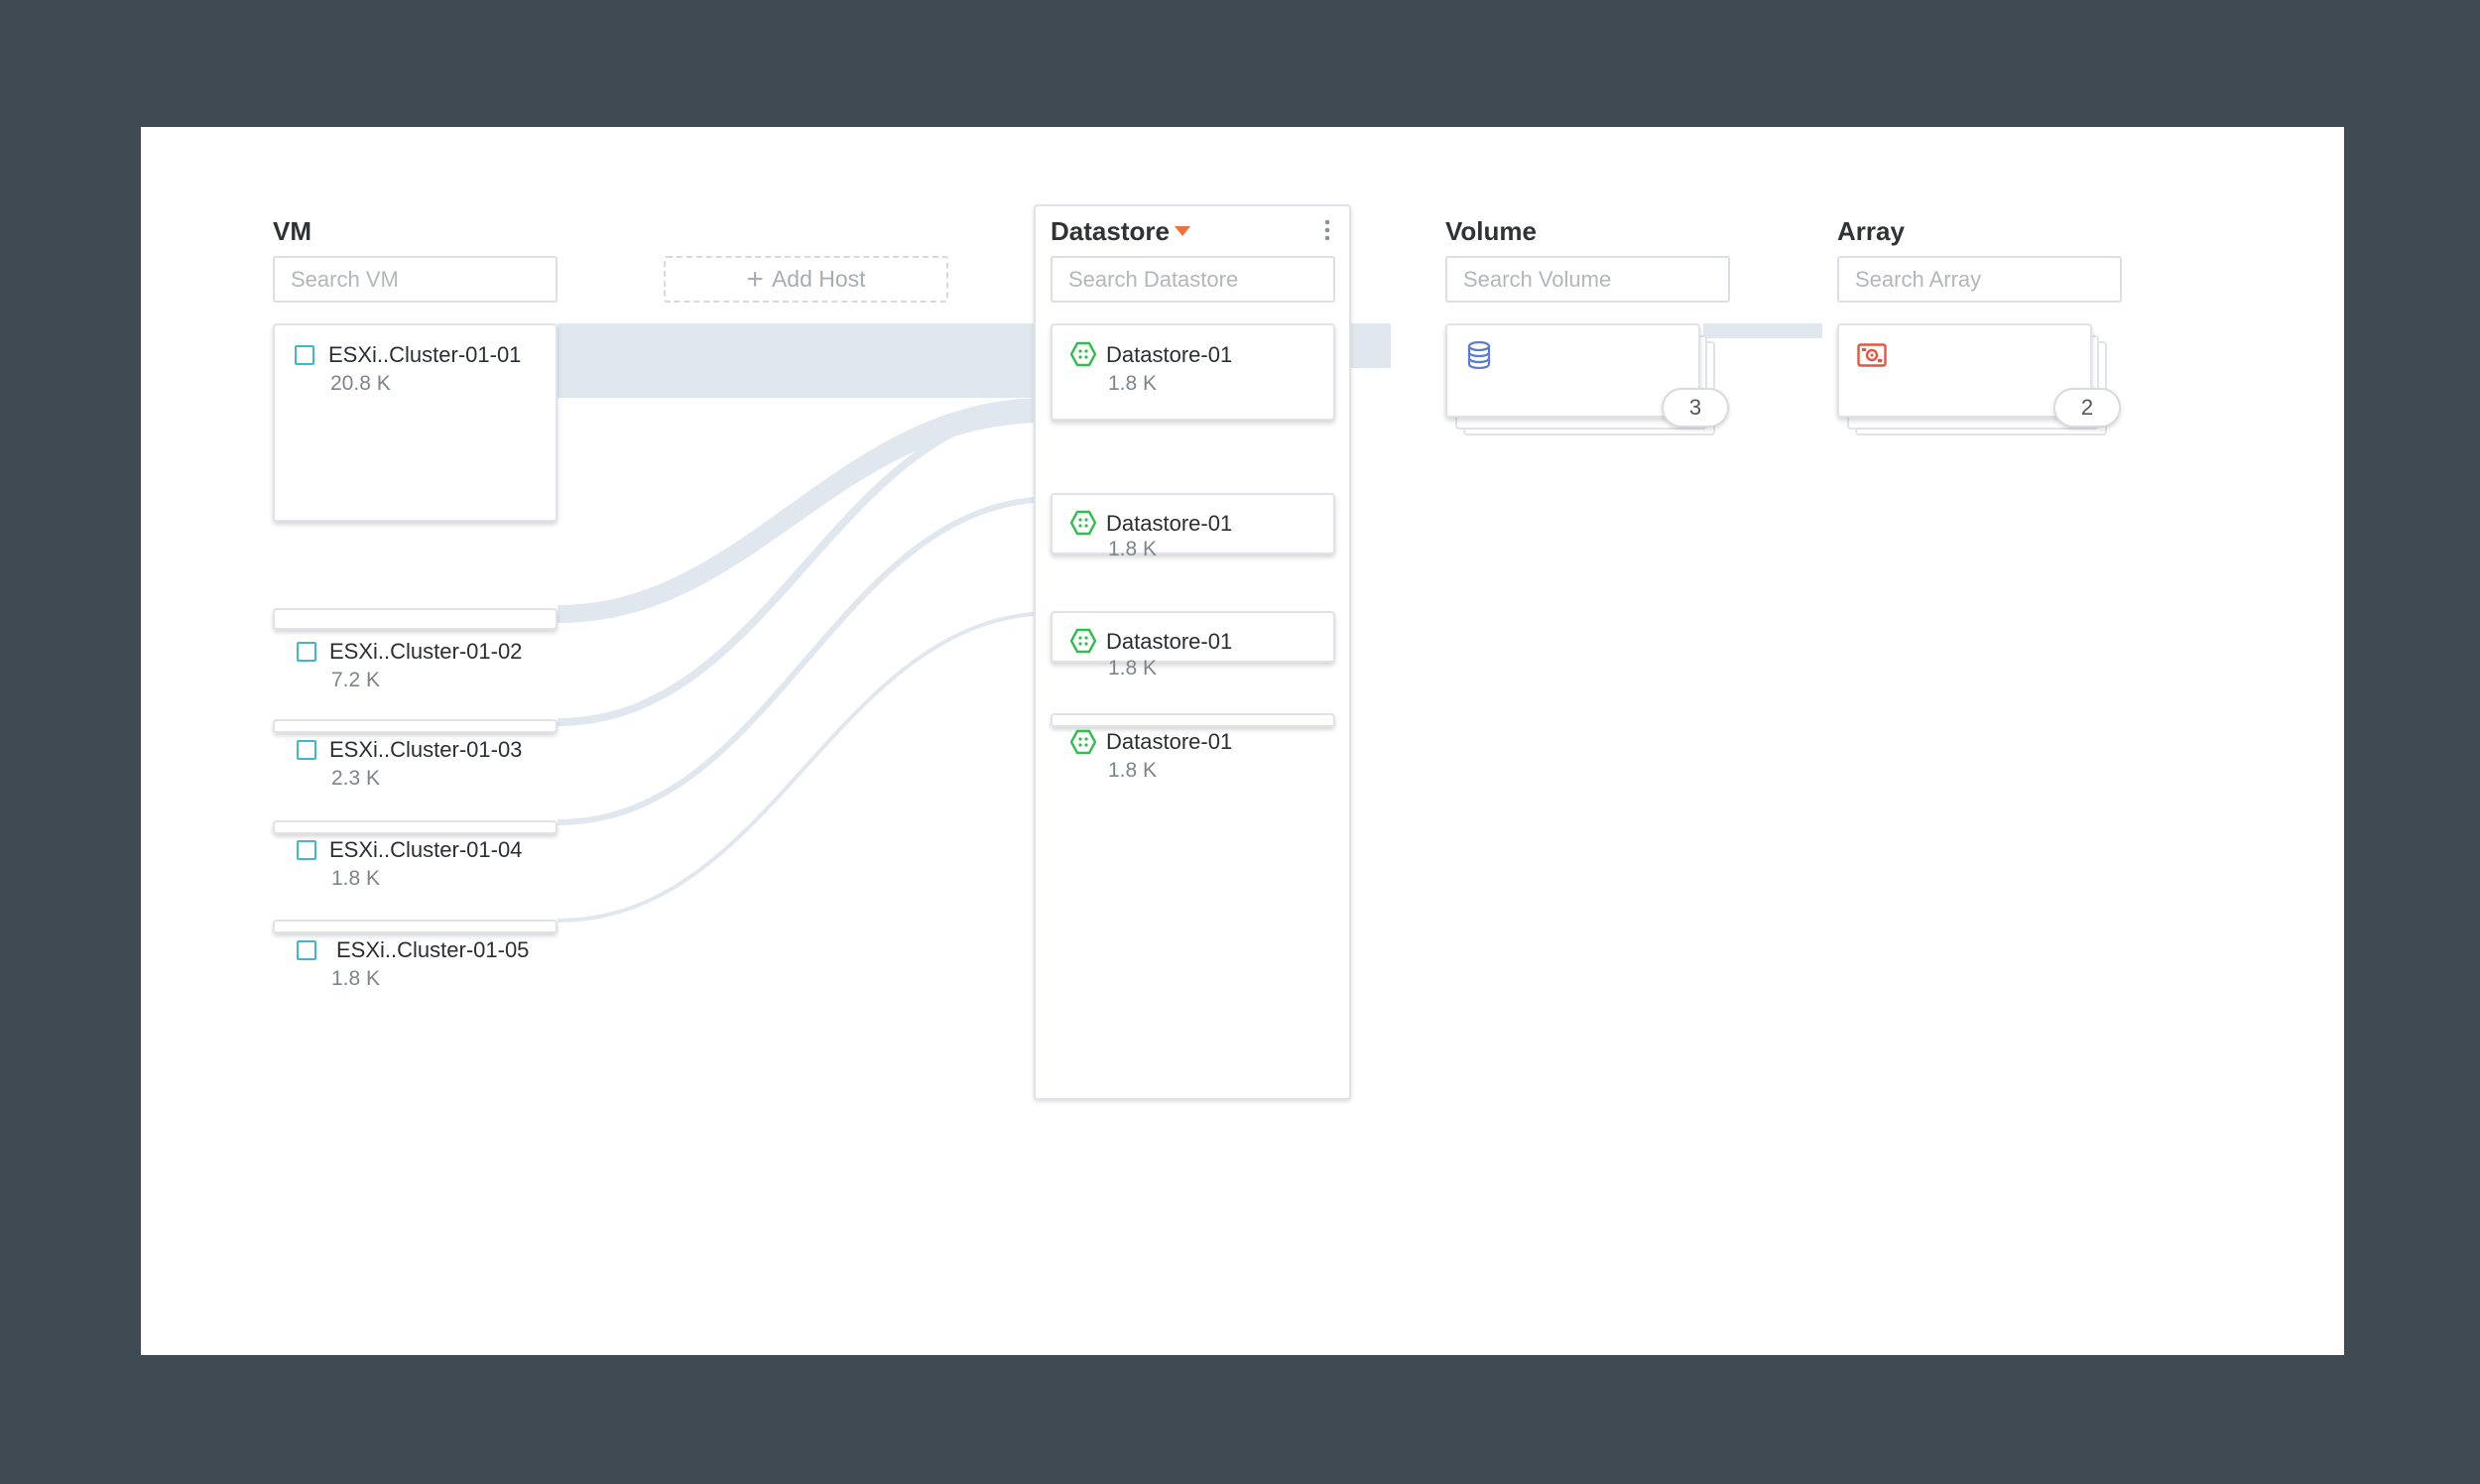 The height and width of the screenshot is (1484, 2480). What do you see at coordinates (1979, 279) in the screenshot?
I see `search-array-input` at bounding box center [1979, 279].